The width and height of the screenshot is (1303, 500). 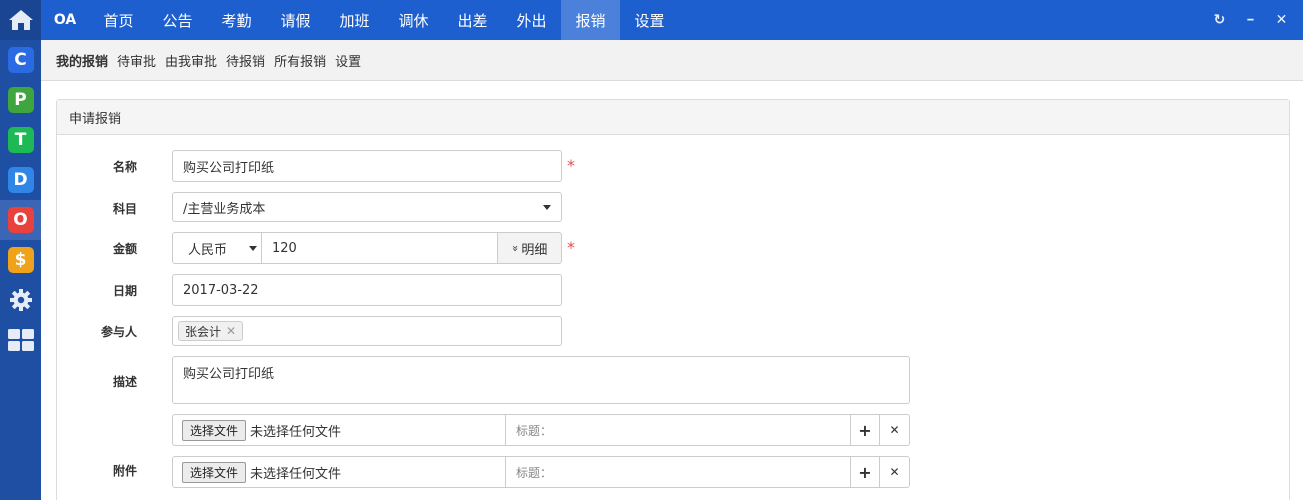 I want to click on attachment-title-input-2: 标题：, so click(x=678, y=472).